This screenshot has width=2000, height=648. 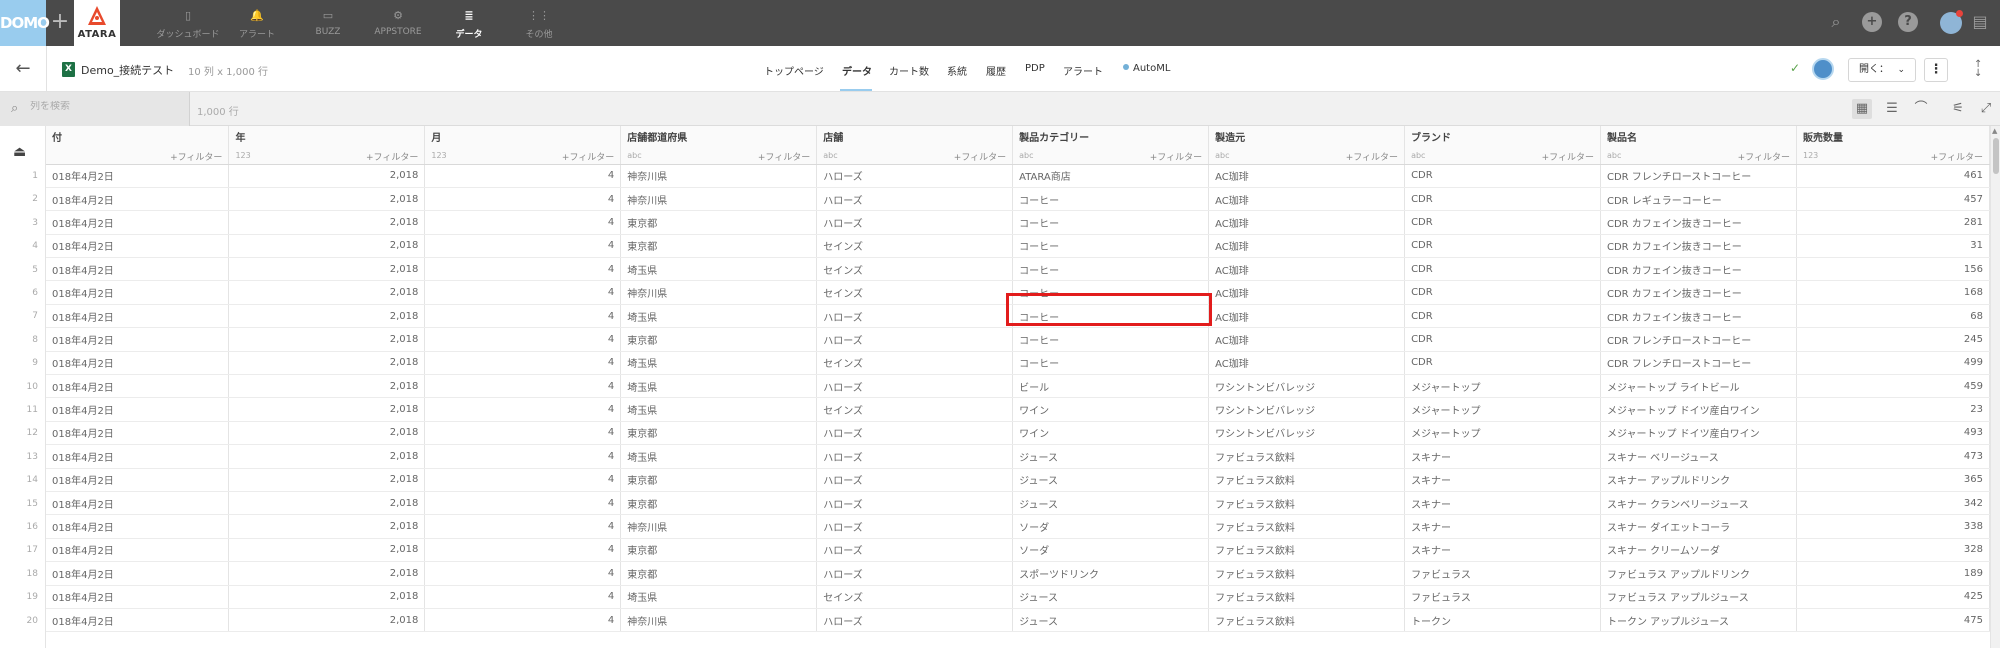 What do you see at coordinates (1307, 386) in the screenshot?
I see `table-cell: ワシントンビバレッジ` at bounding box center [1307, 386].